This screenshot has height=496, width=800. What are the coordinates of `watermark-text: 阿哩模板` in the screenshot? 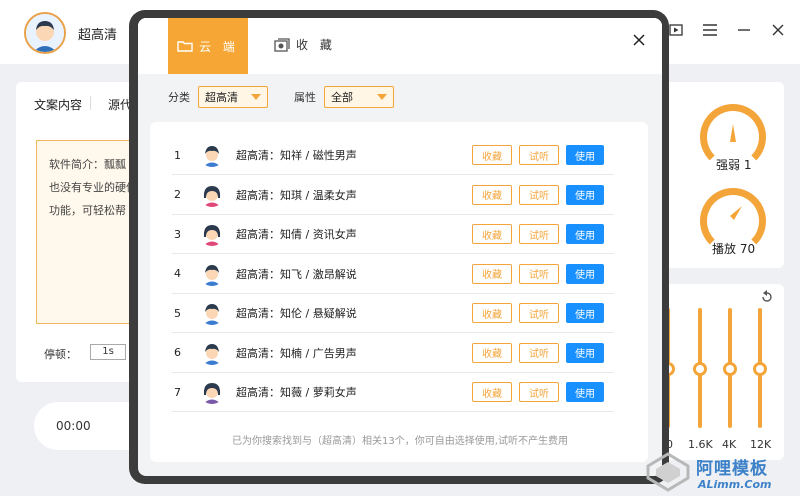 It's located at (732, 469).